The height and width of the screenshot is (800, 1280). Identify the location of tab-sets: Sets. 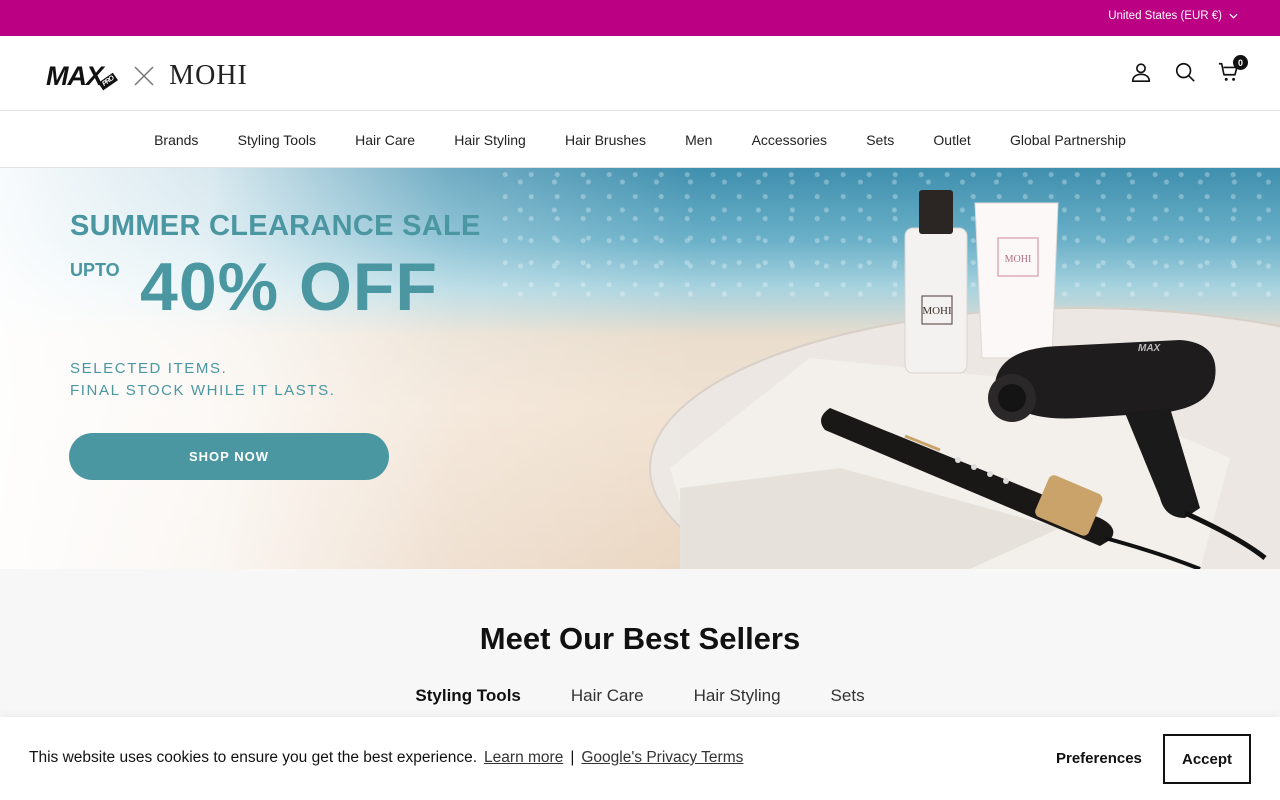
(848, 696).